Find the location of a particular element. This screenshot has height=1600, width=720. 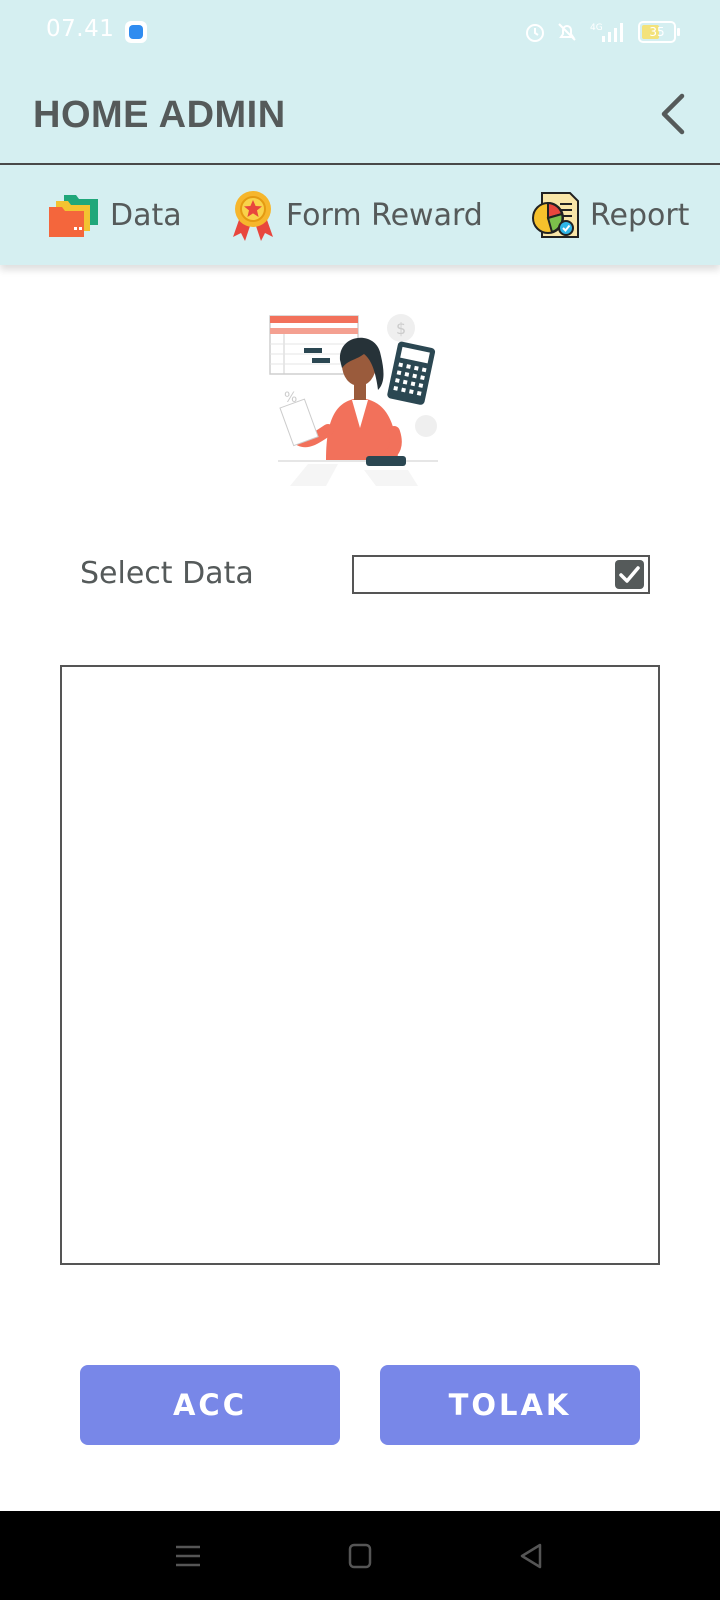

back-triangle-icon is located at coordinates (532, 1556).